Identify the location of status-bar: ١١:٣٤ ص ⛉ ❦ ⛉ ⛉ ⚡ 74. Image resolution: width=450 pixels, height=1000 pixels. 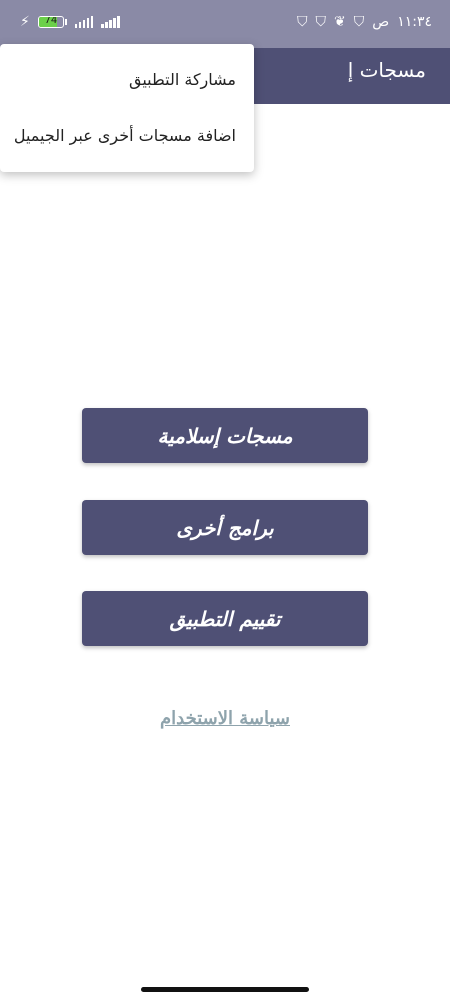
(225, 24).